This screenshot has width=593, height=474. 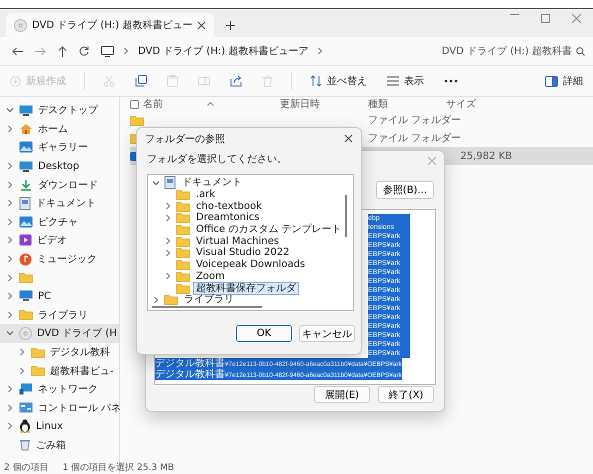 I want to click on tree-item: cho-textbook, so click(x=229, y=206).